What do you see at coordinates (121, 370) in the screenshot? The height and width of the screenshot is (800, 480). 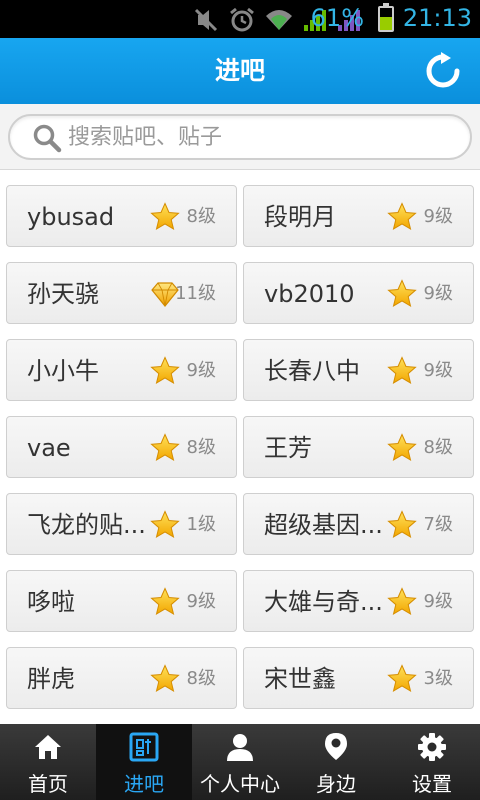 I see `forum-card: 小小牛 9级` at bounding box center [121, 370].